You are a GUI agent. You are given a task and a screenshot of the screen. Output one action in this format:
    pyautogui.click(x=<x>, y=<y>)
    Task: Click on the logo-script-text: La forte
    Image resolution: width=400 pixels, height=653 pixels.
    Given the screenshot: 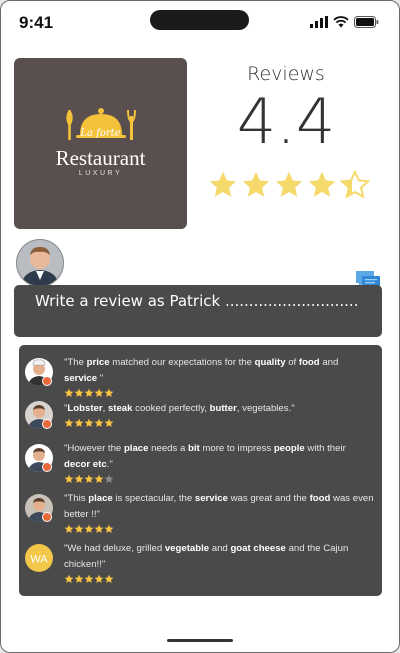 What is the action you would take?
    pyautogui.click(x=100, y=133)
    